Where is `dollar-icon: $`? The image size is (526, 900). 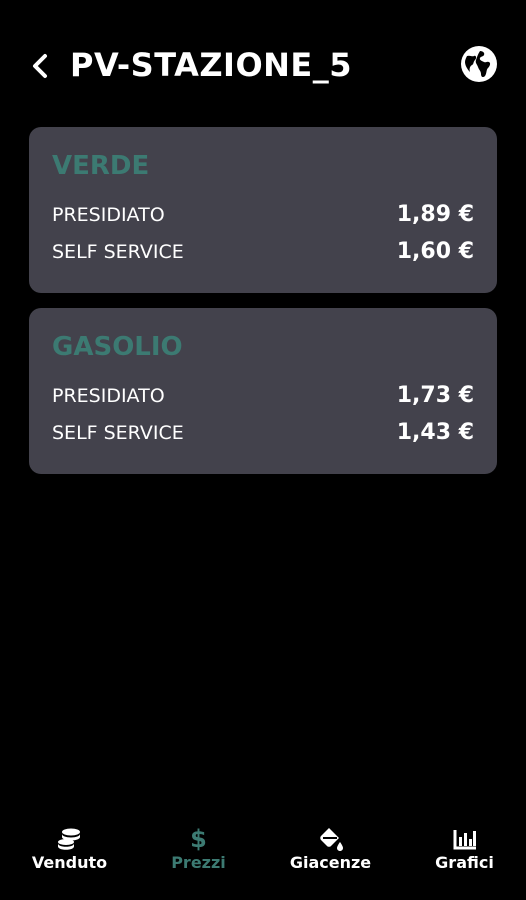 dollar-icon: $ is located at coordinates (198, 839).